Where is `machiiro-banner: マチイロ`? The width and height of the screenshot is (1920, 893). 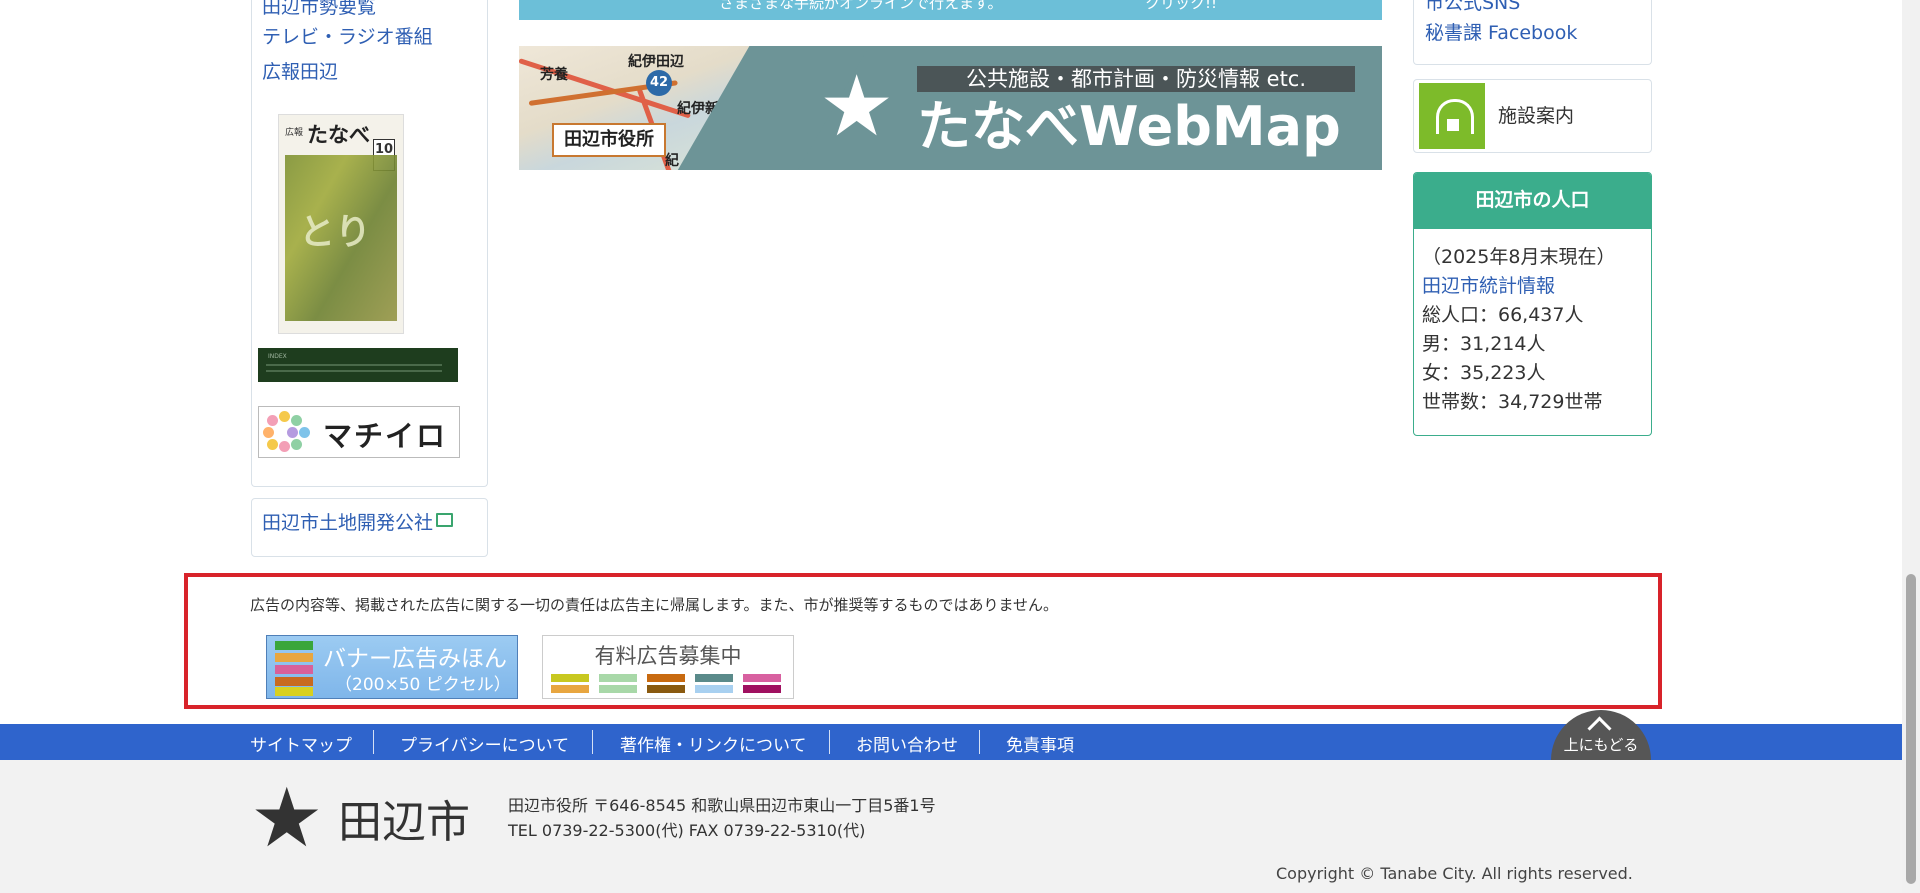
machiiro-banner: マチイロ is located at coordinates (359, 432).